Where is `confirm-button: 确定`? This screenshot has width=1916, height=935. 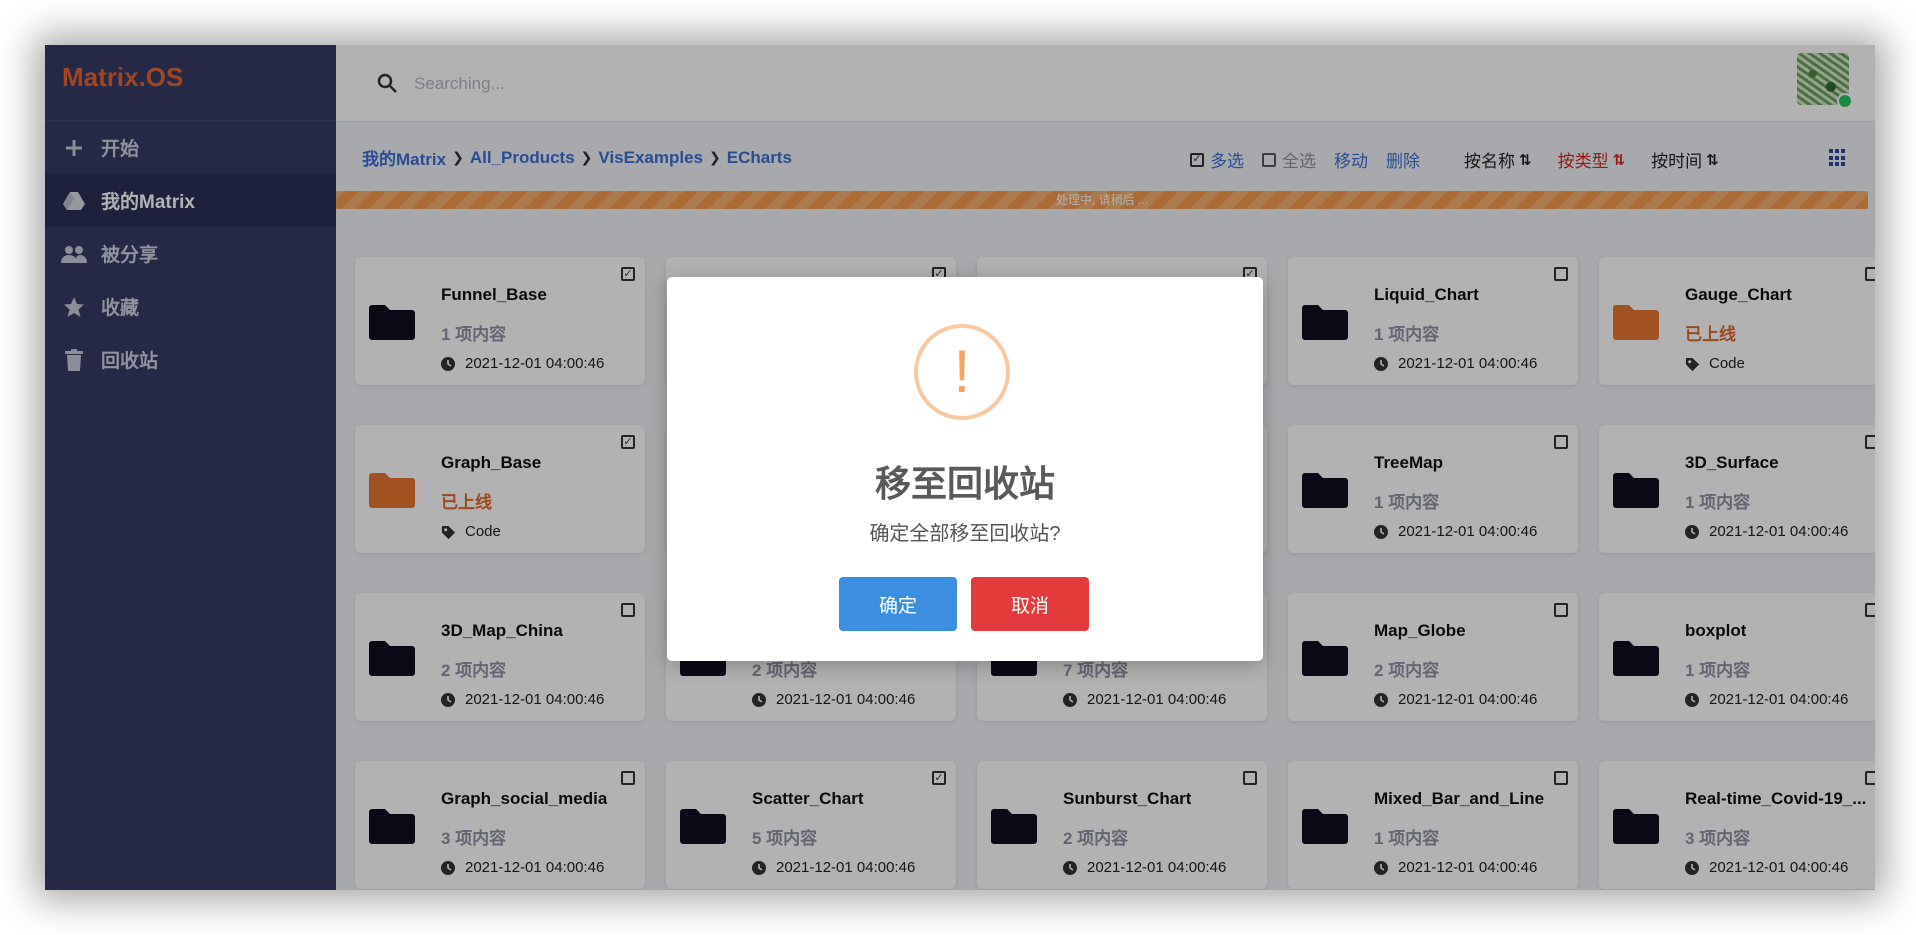
confirm-button: 确定 is located at coordinates (898, 604).